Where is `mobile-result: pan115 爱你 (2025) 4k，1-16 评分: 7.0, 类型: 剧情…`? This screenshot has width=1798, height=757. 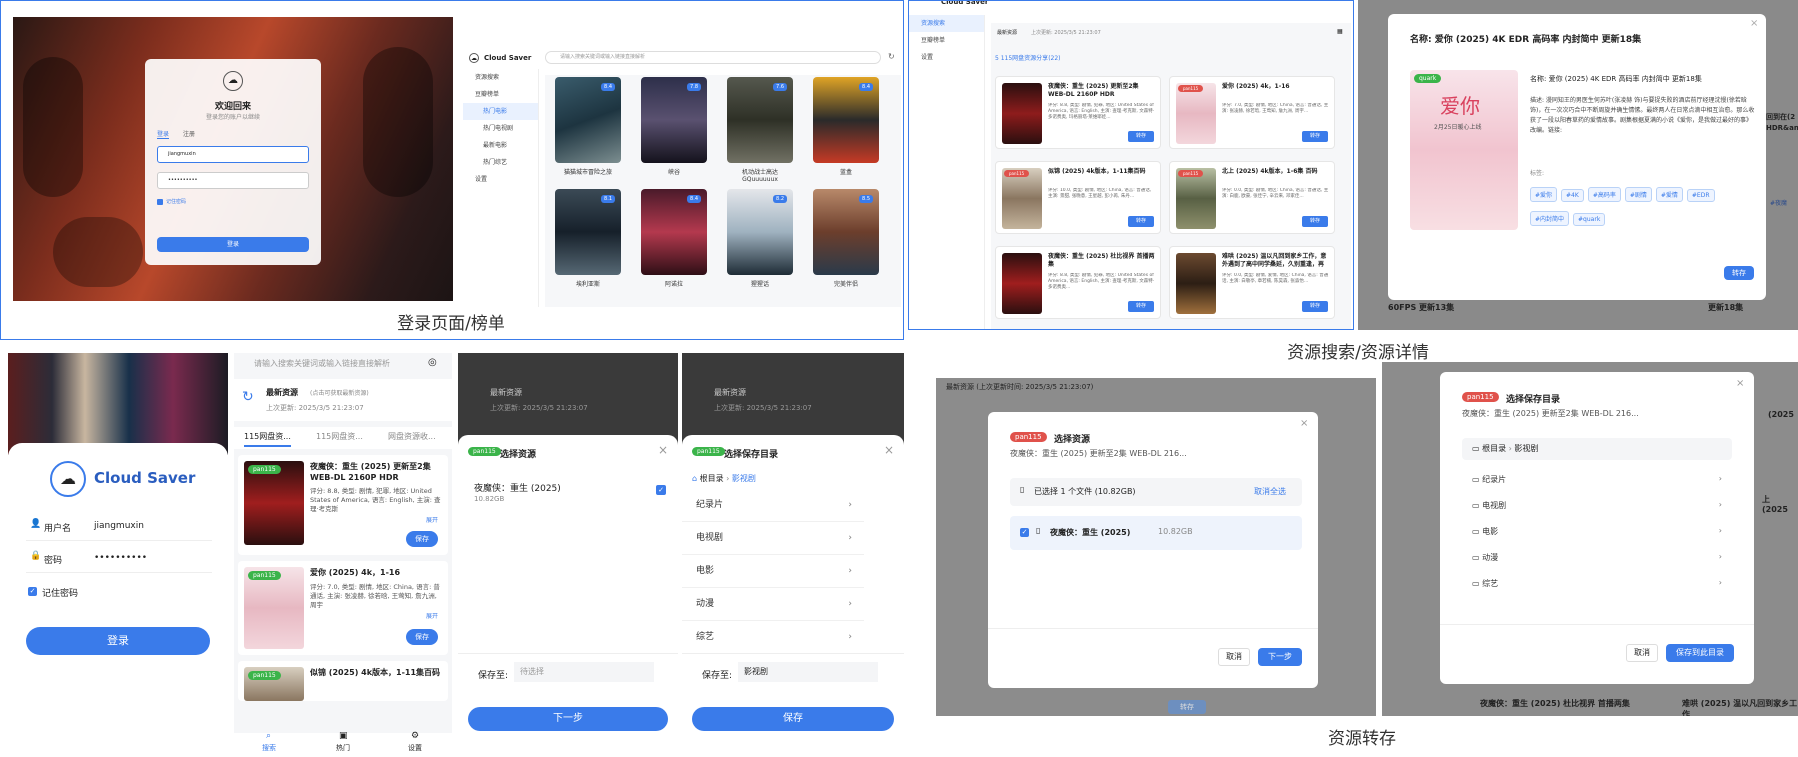 mobile-result: pan115 爱你 (2025) 4k，1-16 评分: 7.0, 类型: 剧情… is located at coordinates (343, 608).